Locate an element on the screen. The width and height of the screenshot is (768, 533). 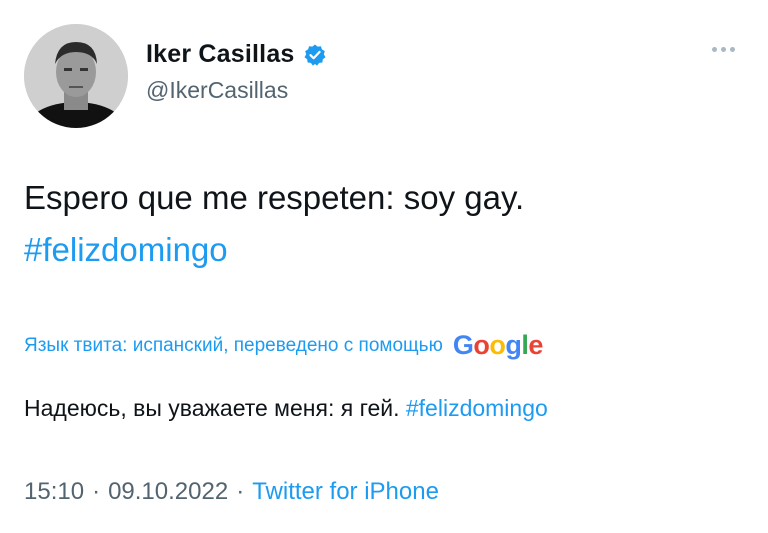
avatar is located at coordinates (76, 76).